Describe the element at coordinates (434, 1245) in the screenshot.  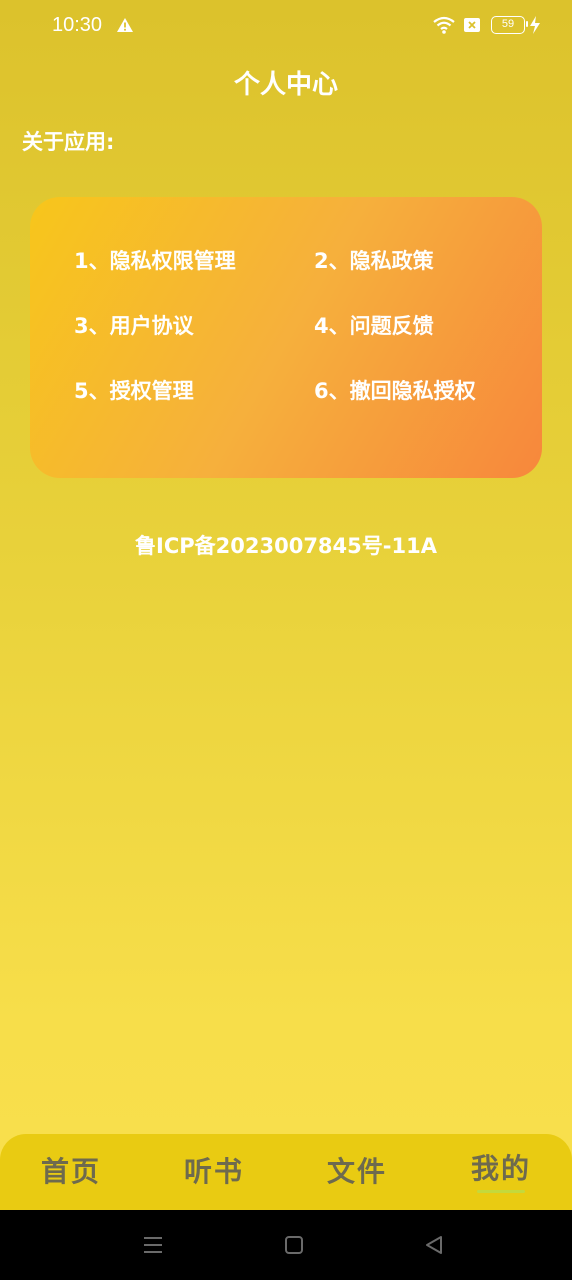
I see `back-icon` at that location.